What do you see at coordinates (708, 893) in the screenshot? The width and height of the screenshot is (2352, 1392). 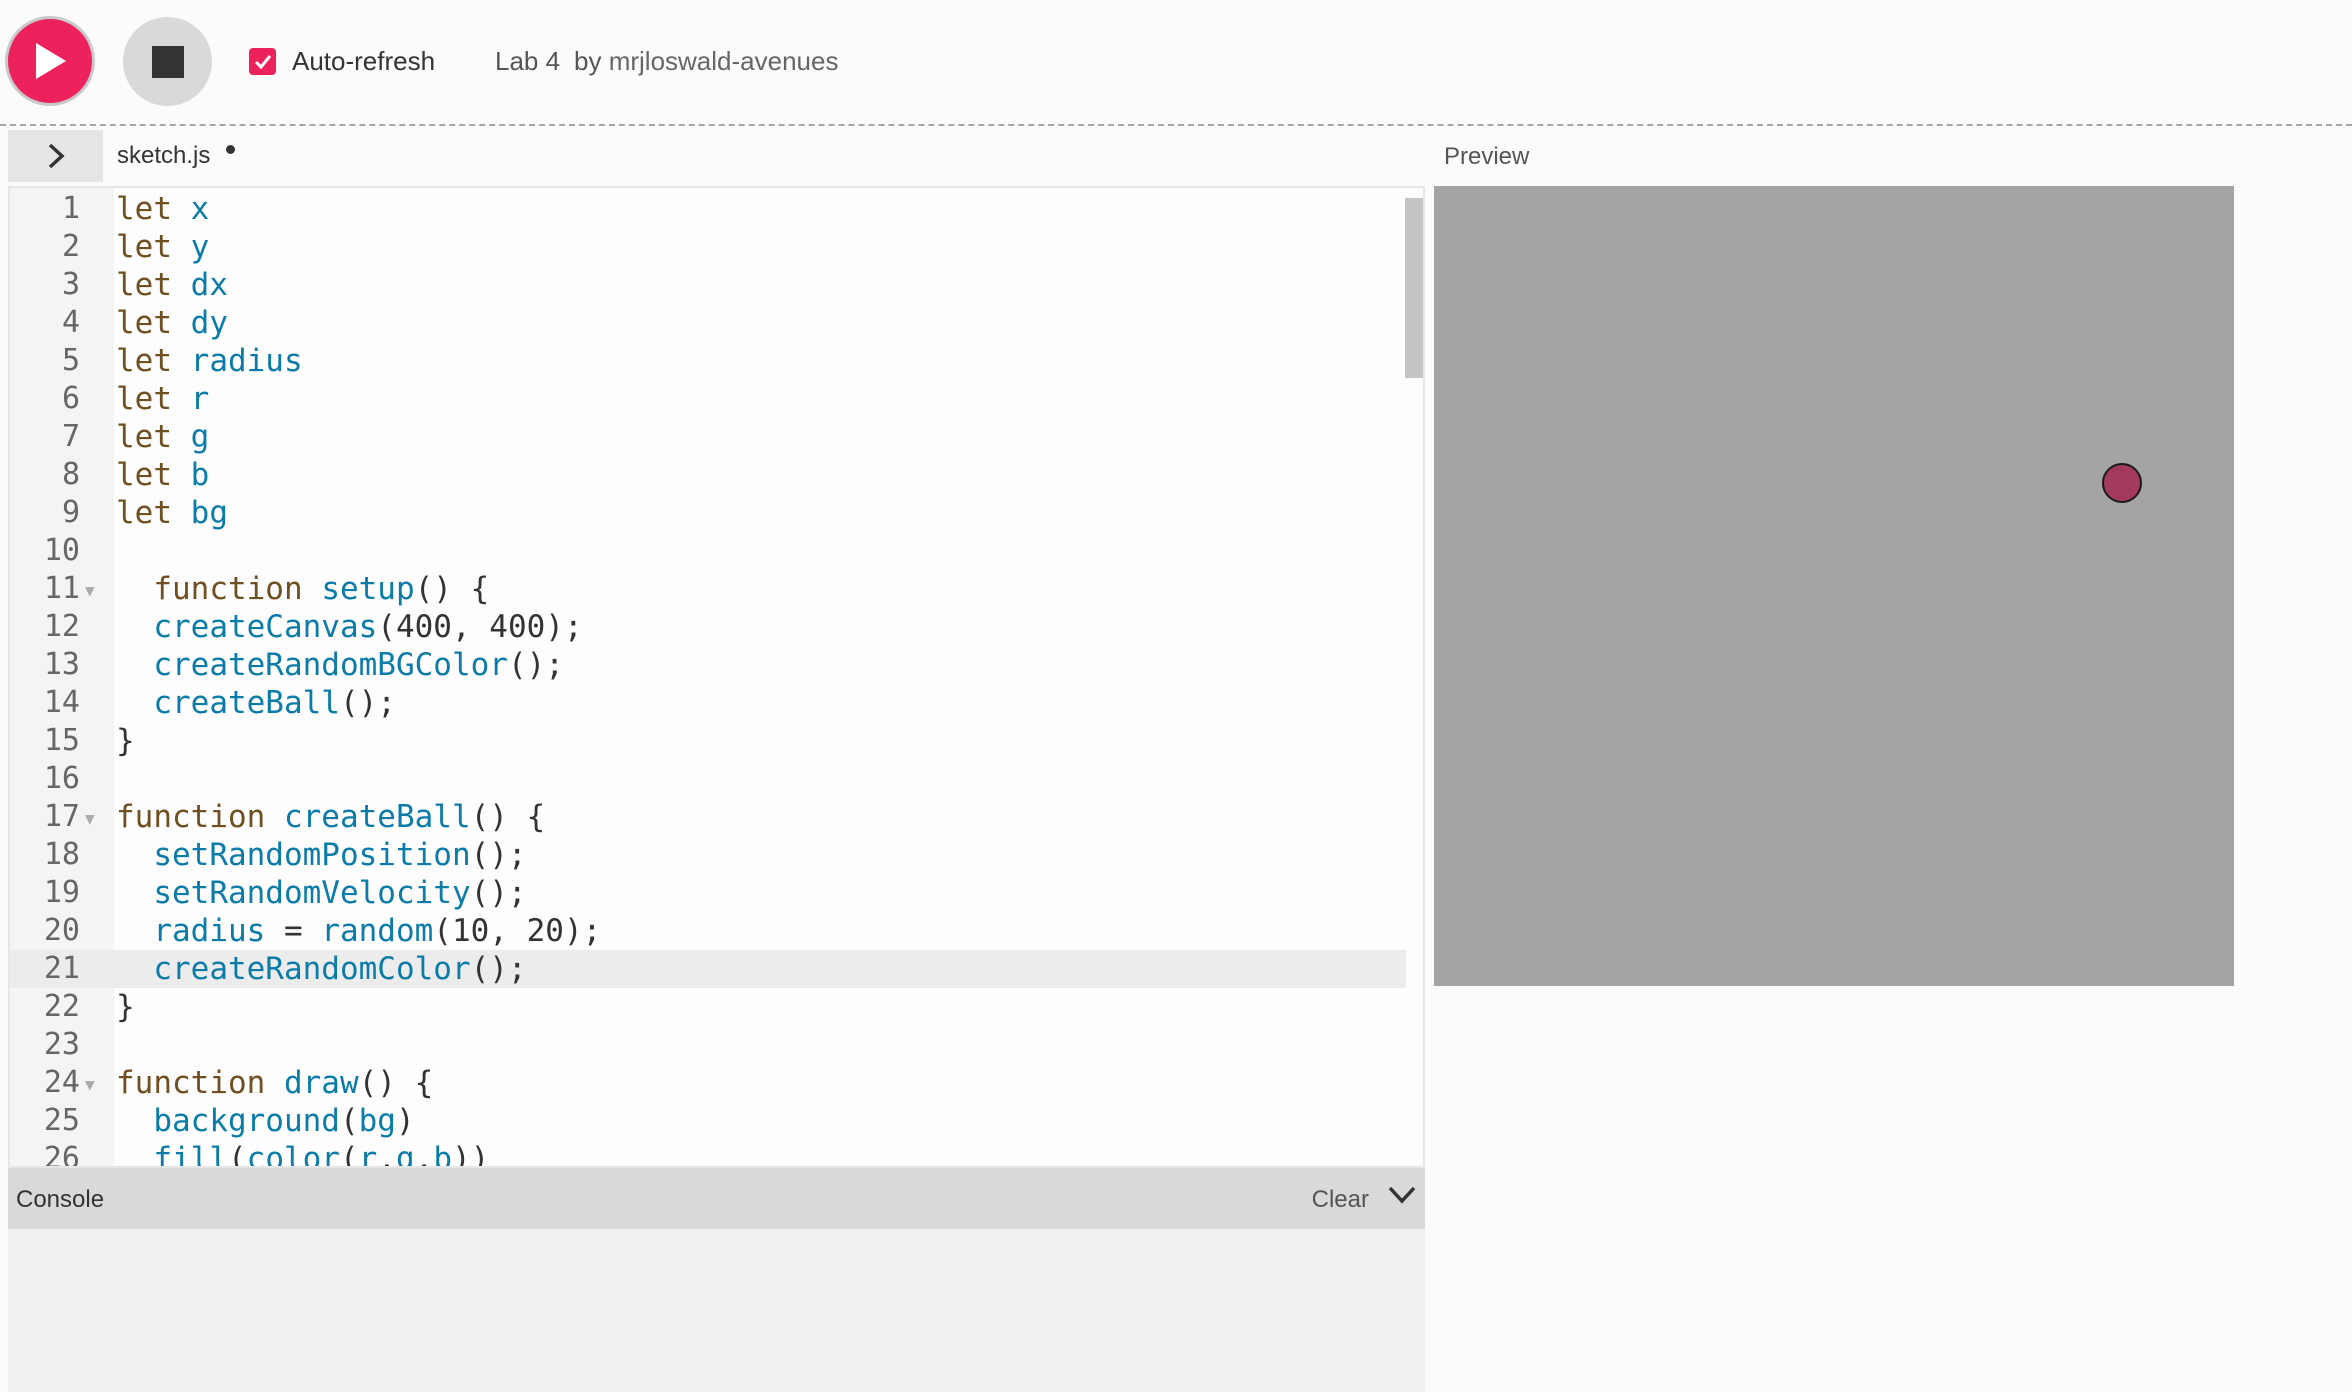 I see `code-line: 19 setRandomVelocity();` at bounding box center [708, 893].